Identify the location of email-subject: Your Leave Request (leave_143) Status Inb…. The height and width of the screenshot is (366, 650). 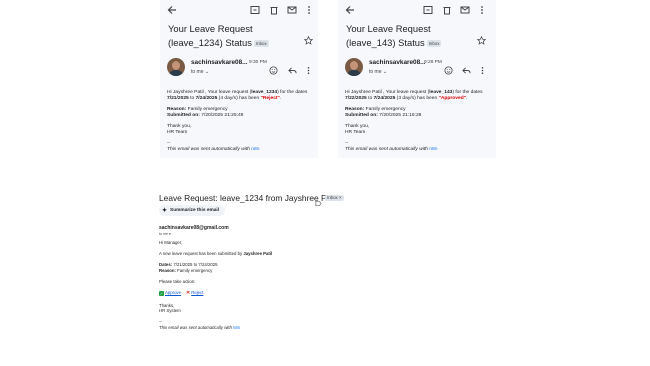
(394, 35).